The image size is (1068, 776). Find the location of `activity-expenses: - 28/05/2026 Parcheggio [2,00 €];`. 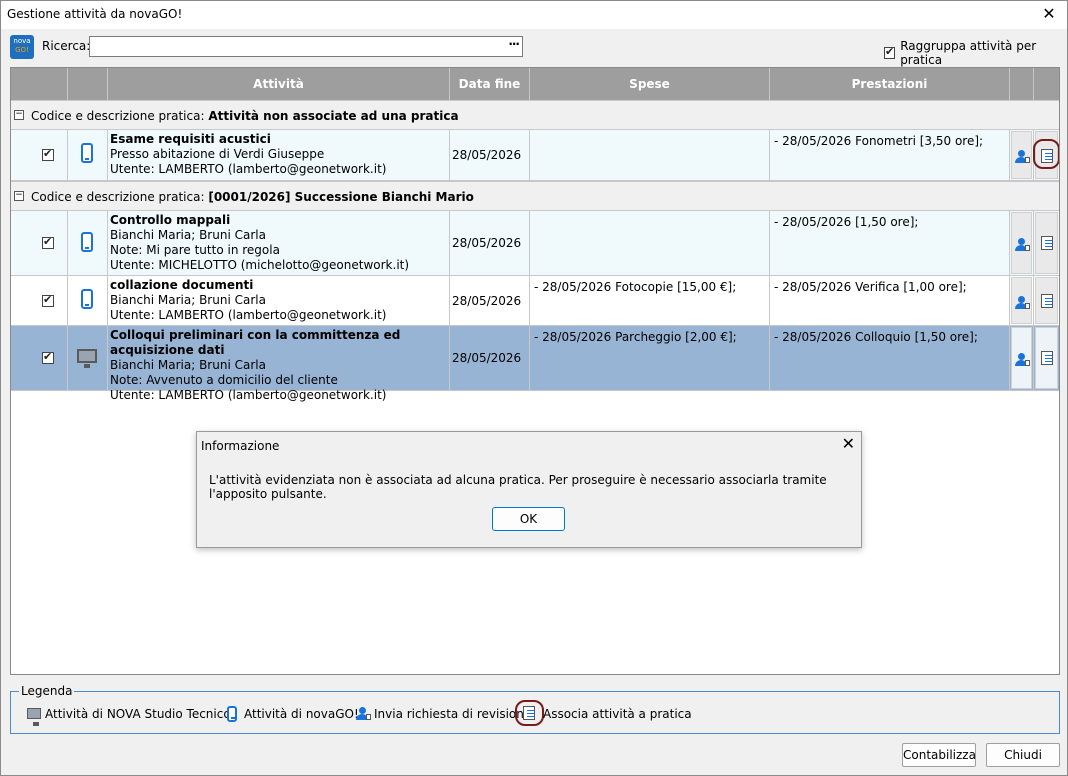

activity-expenses: - 28/05/2026 Parcheggio [2,00 €]; is located at coordinates (650, 358).